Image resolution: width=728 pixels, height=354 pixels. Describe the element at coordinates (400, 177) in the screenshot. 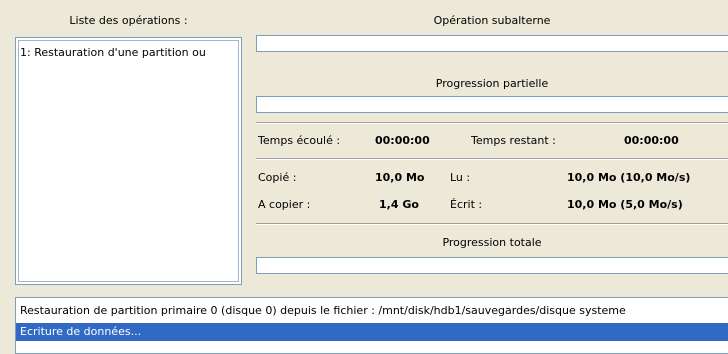

I see `copied-value: 10,0 Mo` at that location.